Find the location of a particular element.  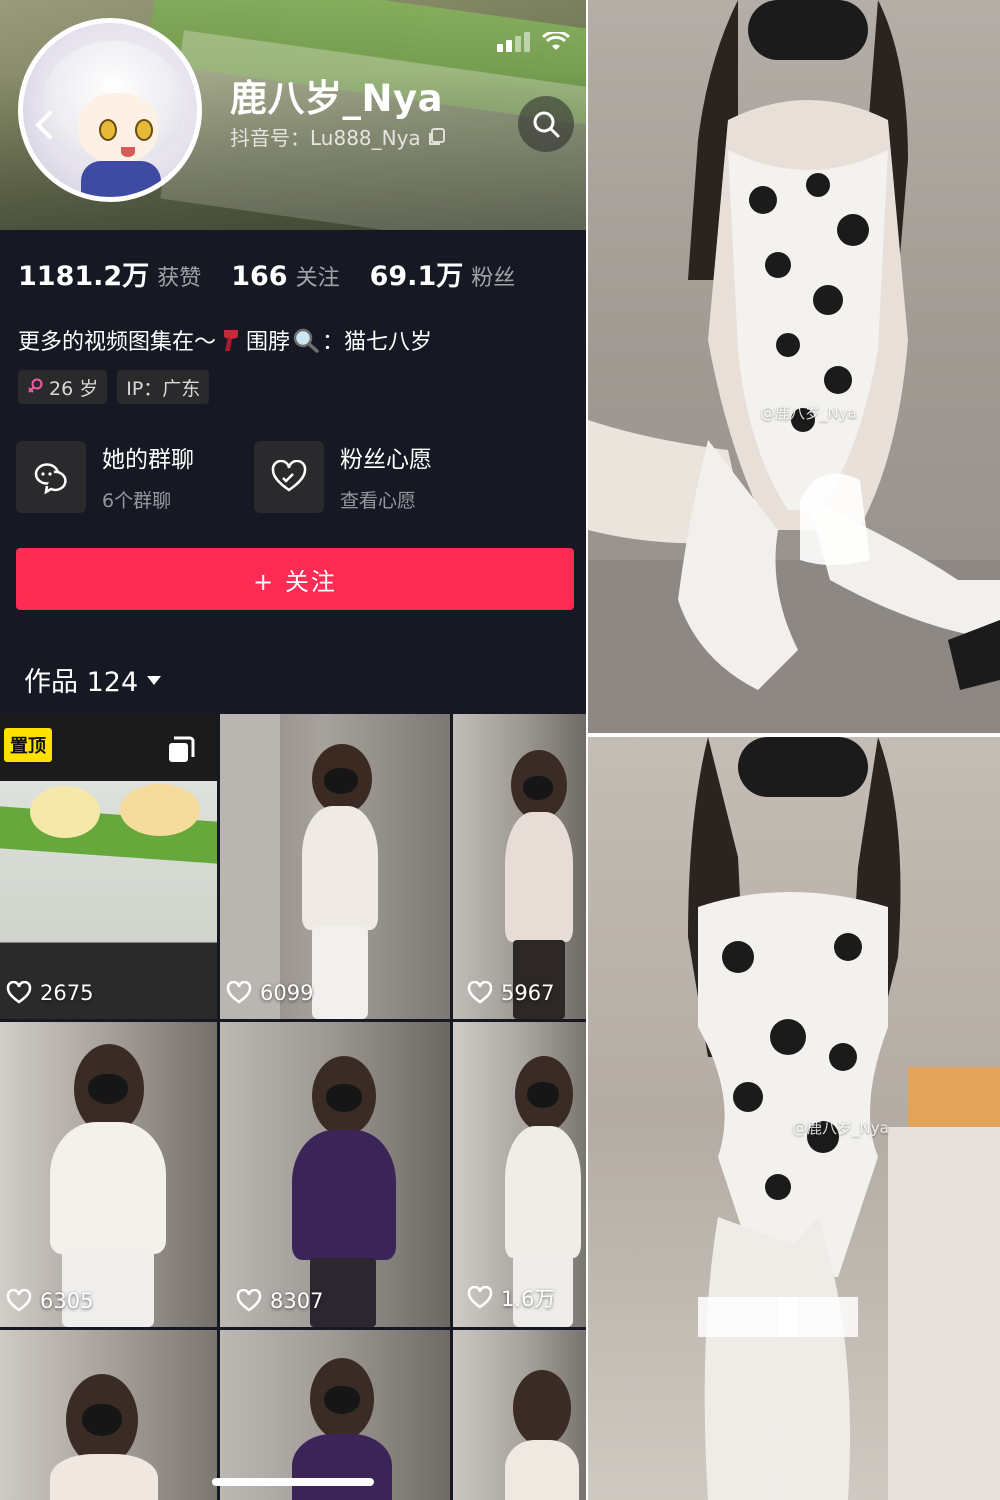

feature-entries: 她的群聊 6个群聊 粉丝心愿 查看心愿 is located at coordinates (224, 476).